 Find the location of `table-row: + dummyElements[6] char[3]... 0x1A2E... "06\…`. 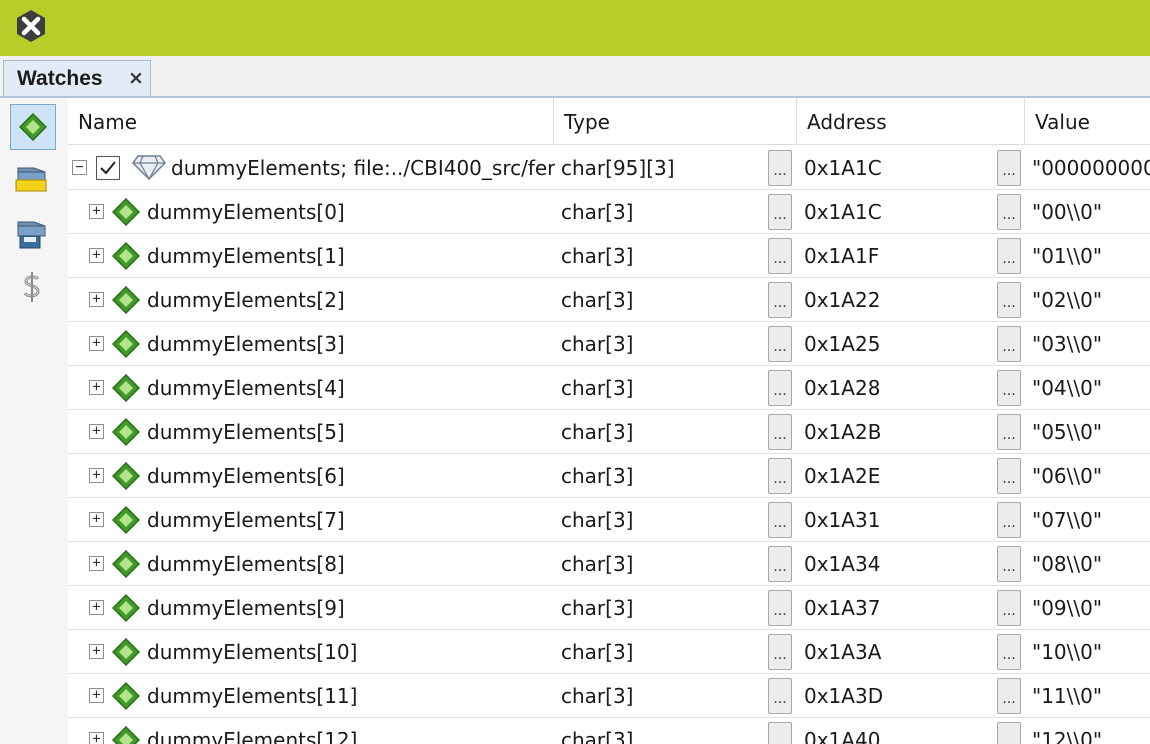

table-row: + dummyElements[6] char[3]... 0x1A2E... "06\… is located at coordinates (609, 476).